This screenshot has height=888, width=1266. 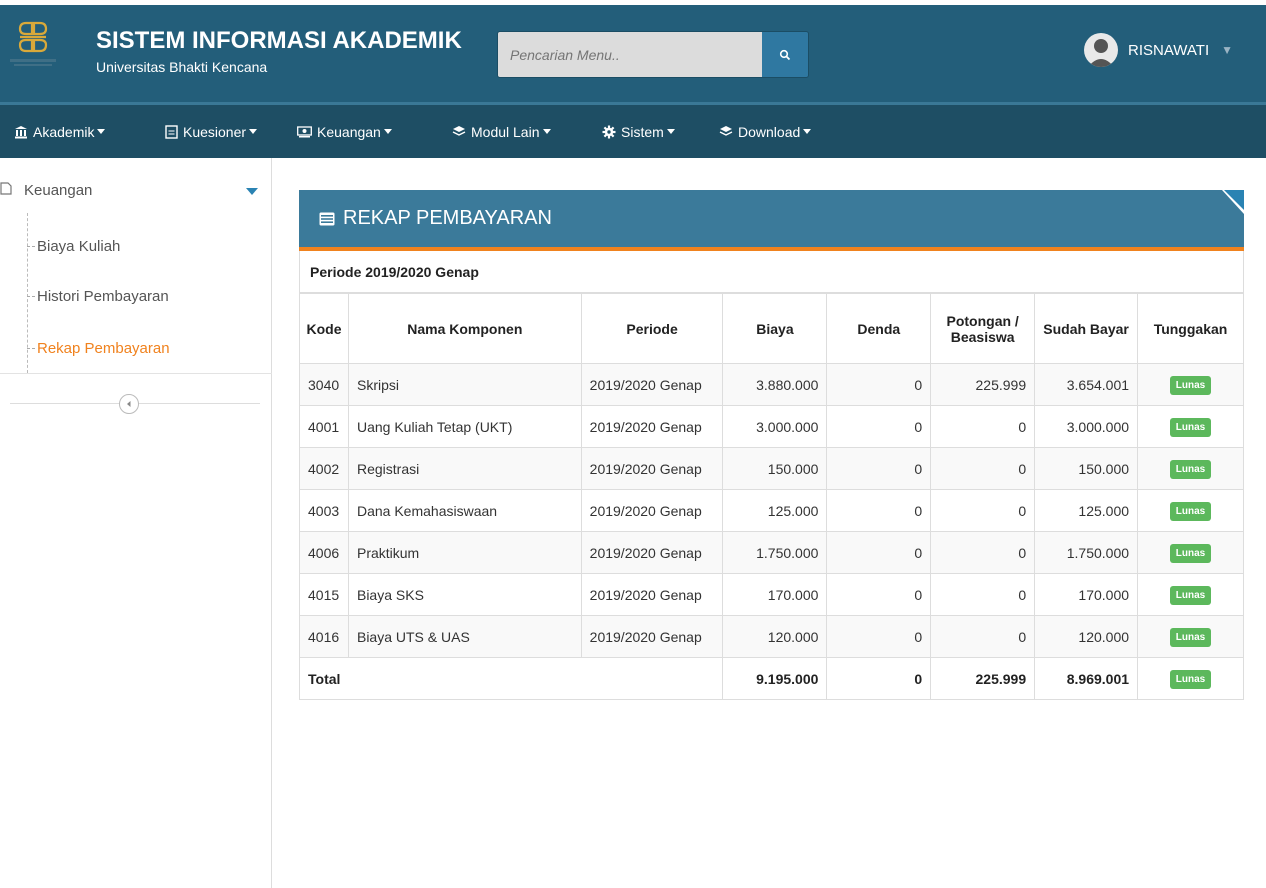 I want to click on cell-nama: Praktikum, so click(x=464, y=552).